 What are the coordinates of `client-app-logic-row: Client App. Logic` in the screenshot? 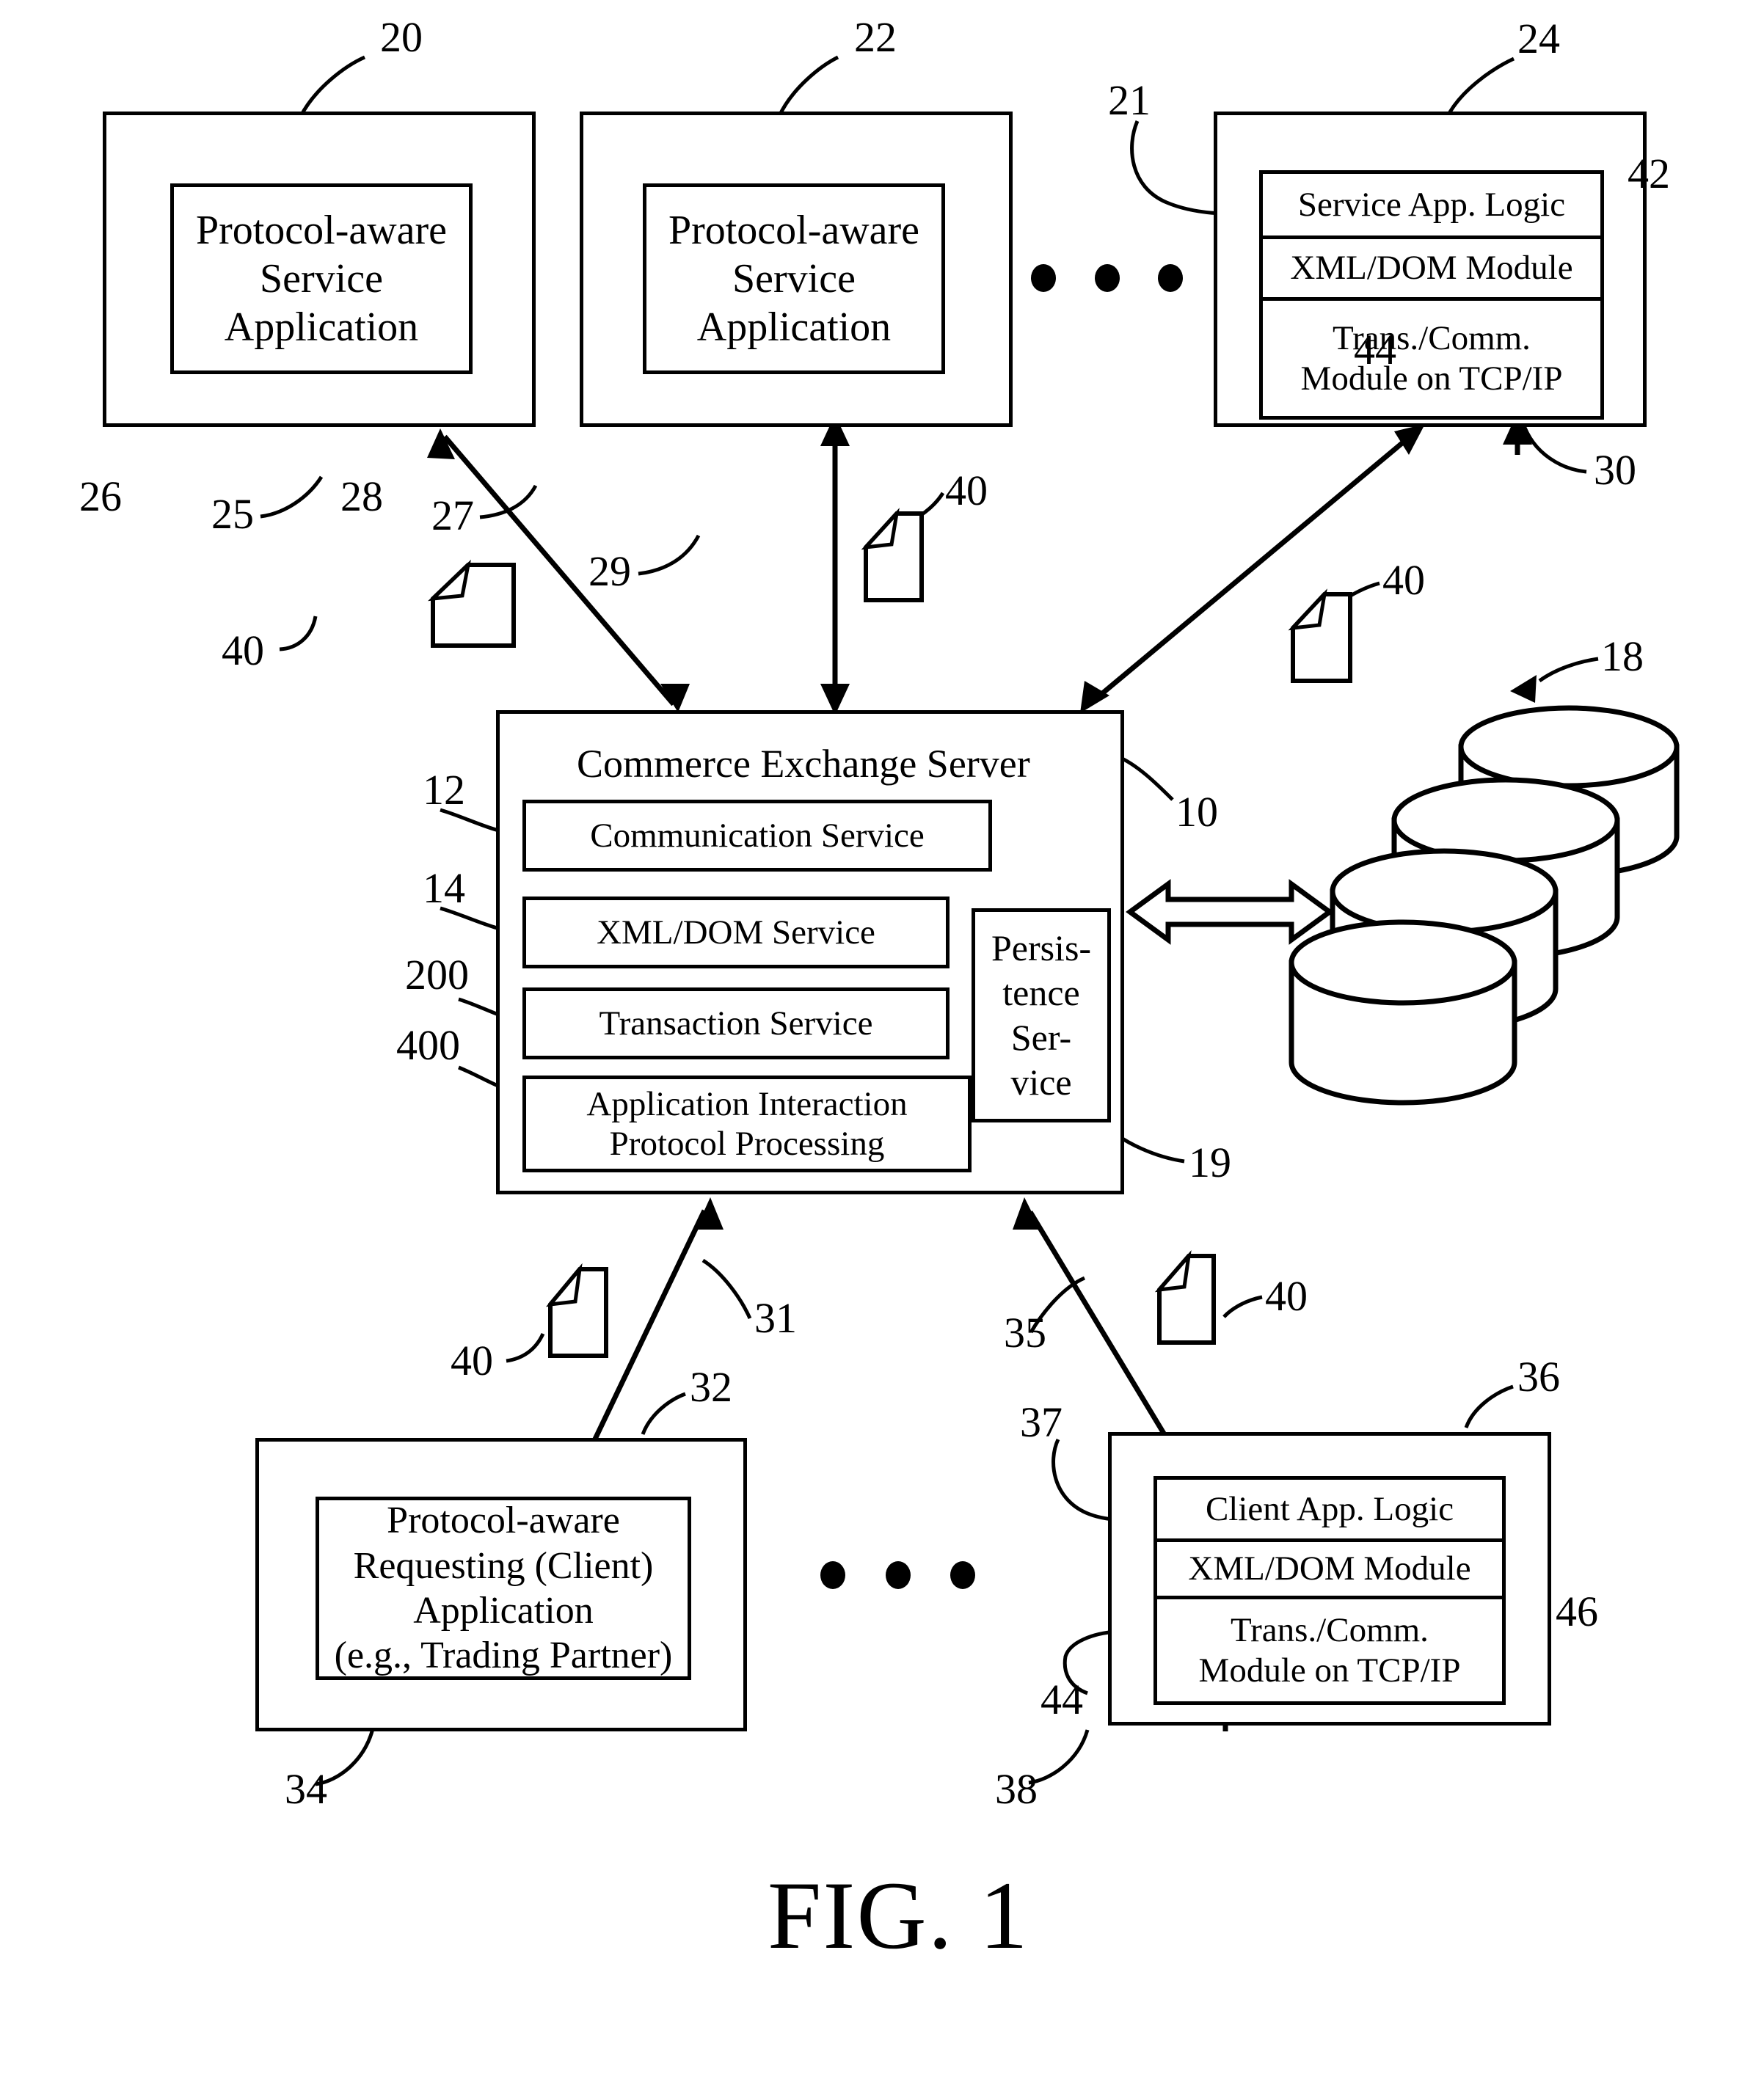 It's located at (1330, 1509).